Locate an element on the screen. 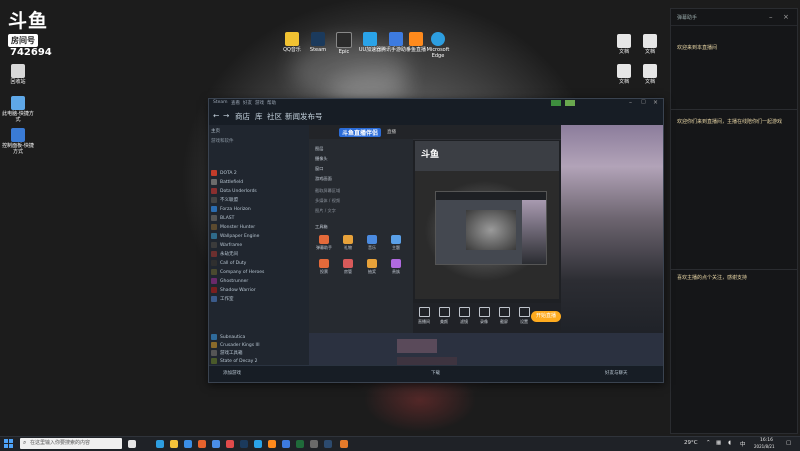 The width and height of the screenshot is (800, 451). friends-chat-button: 好友与聊天 is located at coordinates (616, 373).